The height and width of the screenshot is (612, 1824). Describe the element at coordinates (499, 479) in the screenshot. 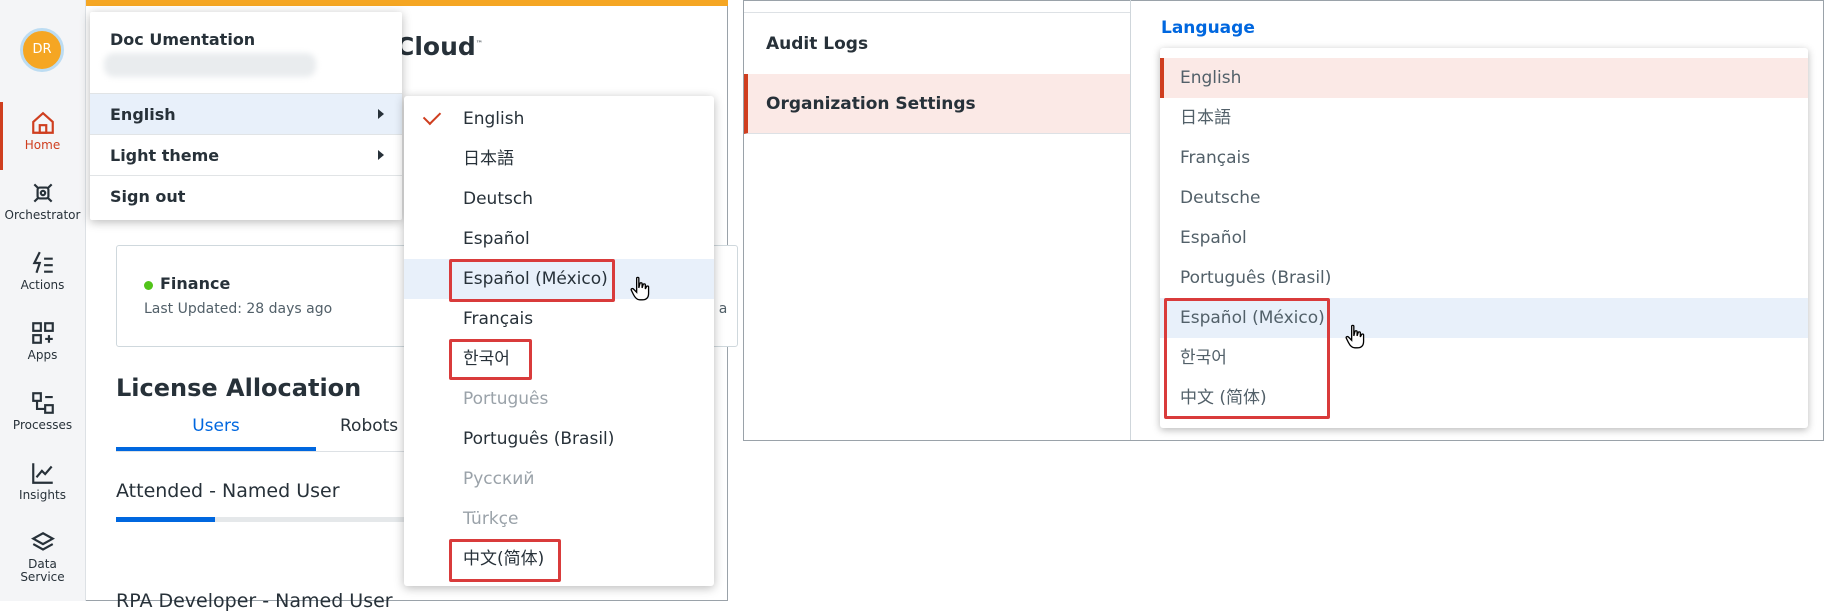

I see `language-option-label: Русский` at that location.